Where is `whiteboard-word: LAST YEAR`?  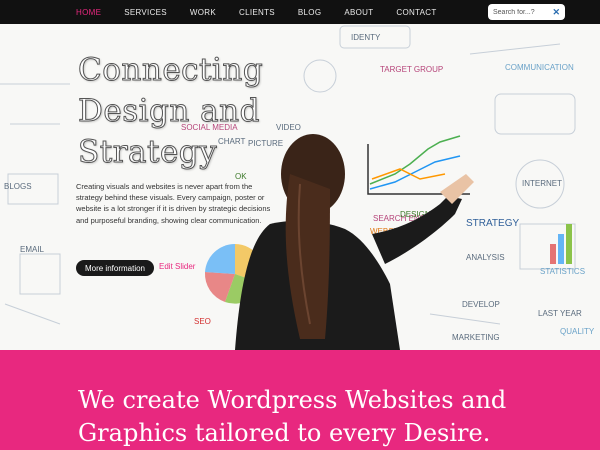 whiteboard-word: LAST YEAR is located at coordinates (560, 313).